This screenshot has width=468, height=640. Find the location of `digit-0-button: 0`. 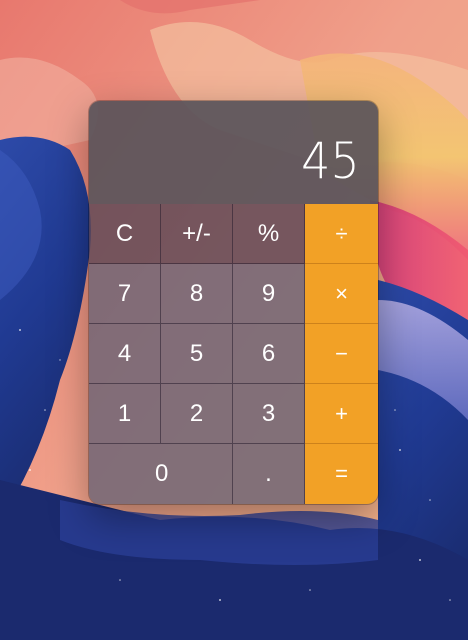

digit-0-button: 0 is located at coordinates (161, 474).